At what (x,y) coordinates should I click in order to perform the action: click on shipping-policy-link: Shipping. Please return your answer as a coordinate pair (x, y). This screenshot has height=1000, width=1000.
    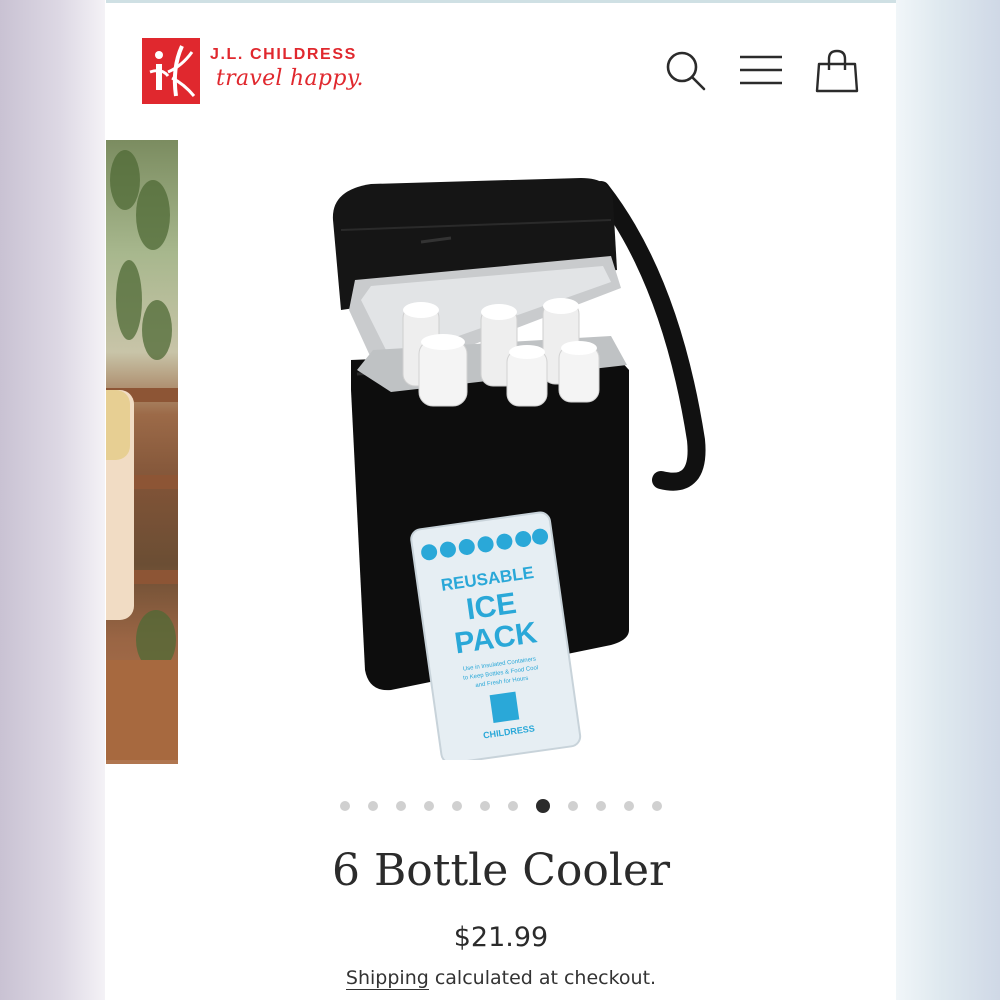
    Looking at the image, I should click on (387, 978).